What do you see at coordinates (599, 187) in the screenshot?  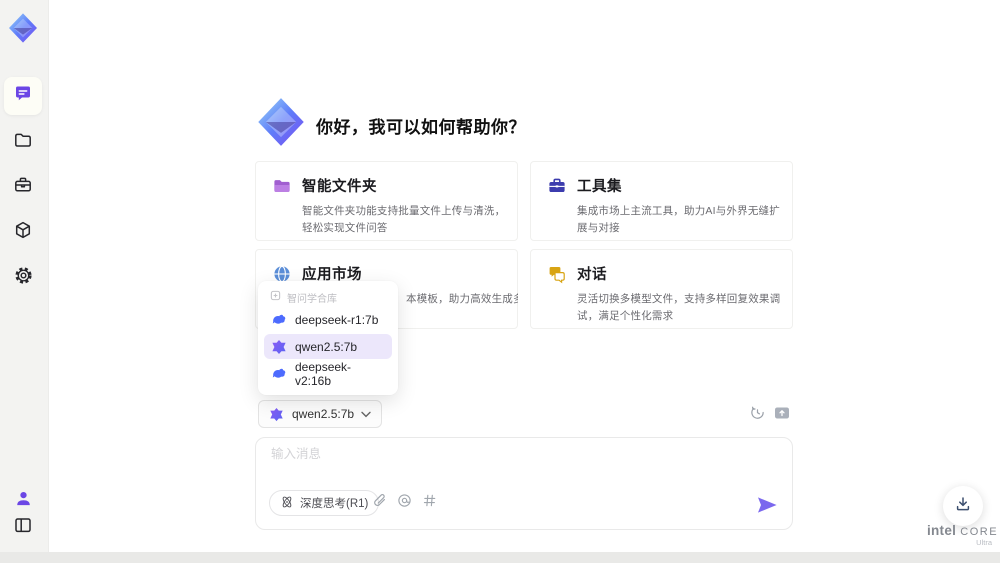 I see `card-title: 工具集` at bounding box center [599, 187].